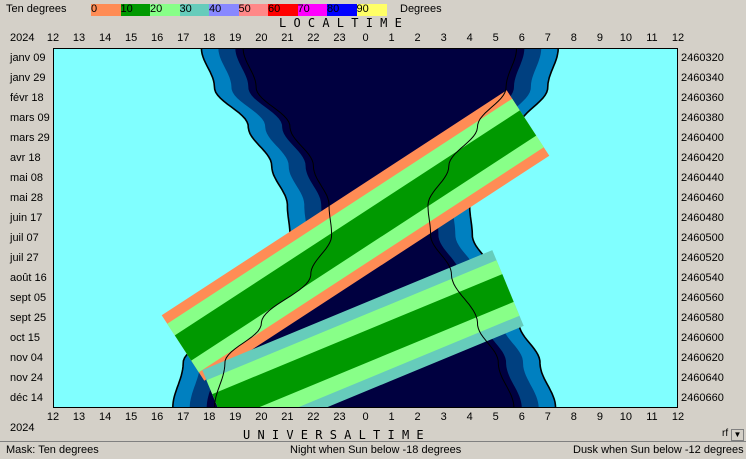 Image resolution: width=746 pixels, height=459 pixels. What do you see at coordinates (702, 358) in the screenshot?
I see `julian-day-label: 2460620` at bounding box center [702, 358].